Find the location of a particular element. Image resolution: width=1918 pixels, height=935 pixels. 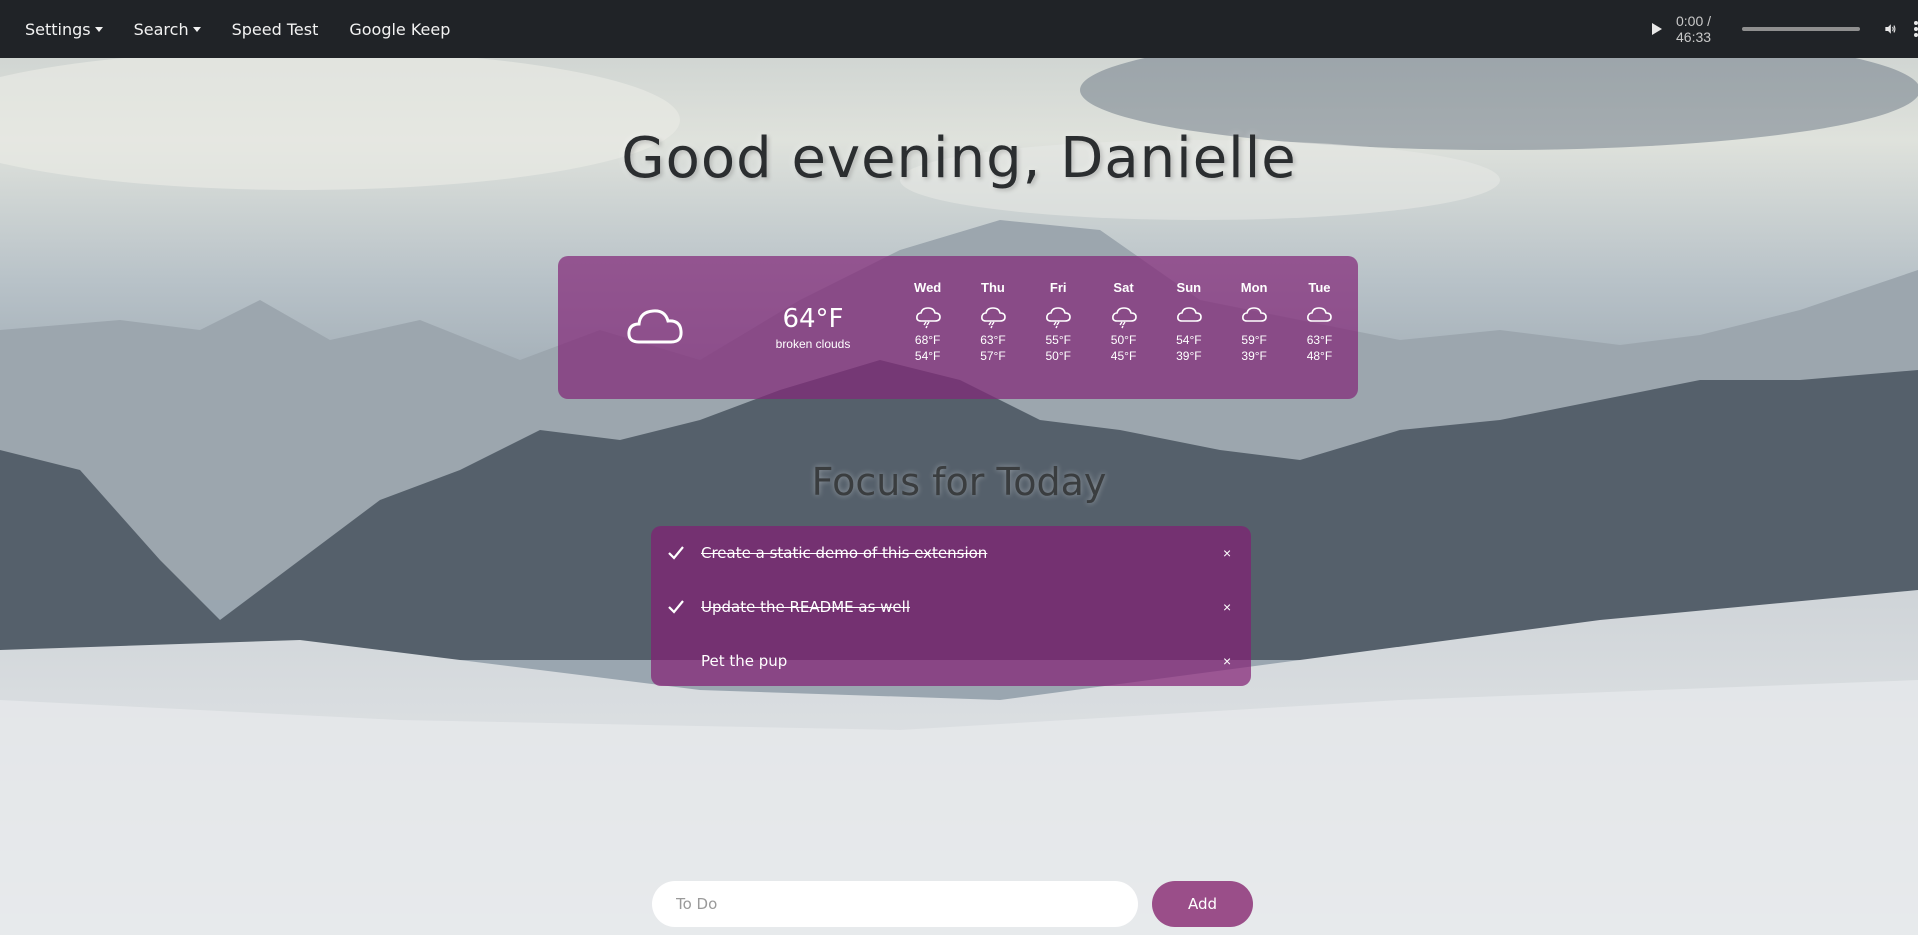

todo-item: Create a static demo of this extension × is located at coordinates (951, 553).